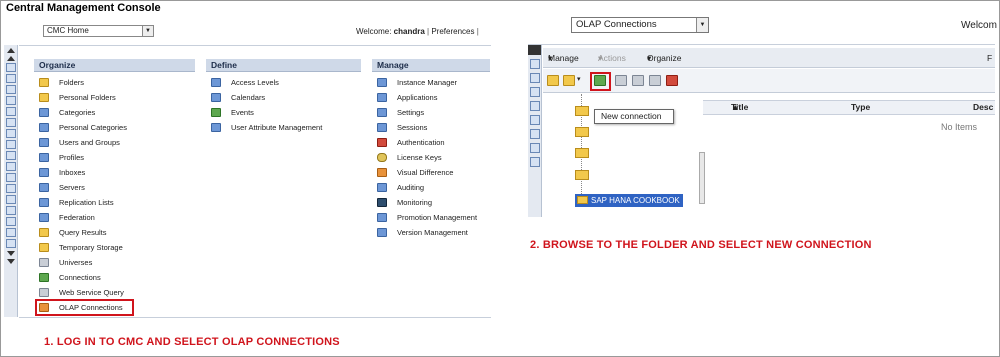  I want to click on rail-calendar-icon, so click(11, 166).